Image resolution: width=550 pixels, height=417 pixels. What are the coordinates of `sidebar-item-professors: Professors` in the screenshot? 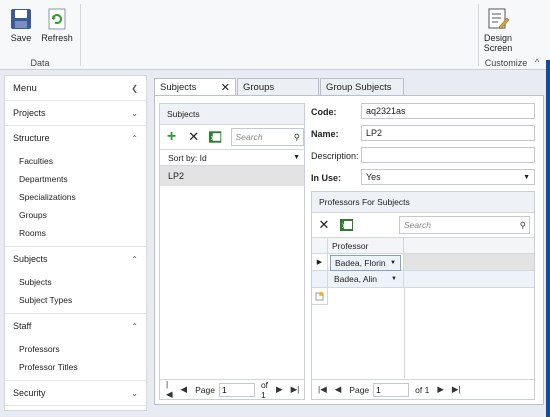 It's located at (75, 349).